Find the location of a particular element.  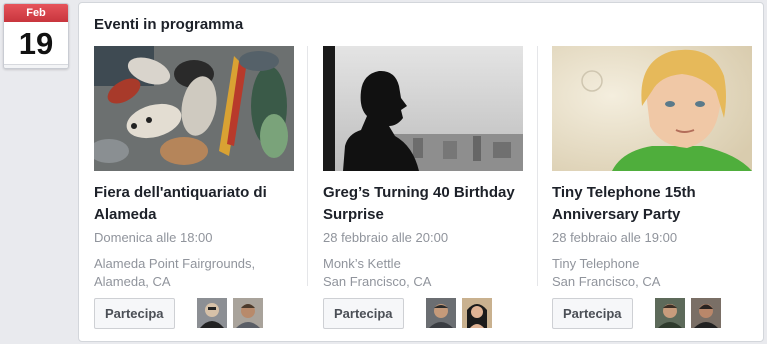

event-location-line1: Alameda Point Fairgrounds, is located at coordinates (175, 263).